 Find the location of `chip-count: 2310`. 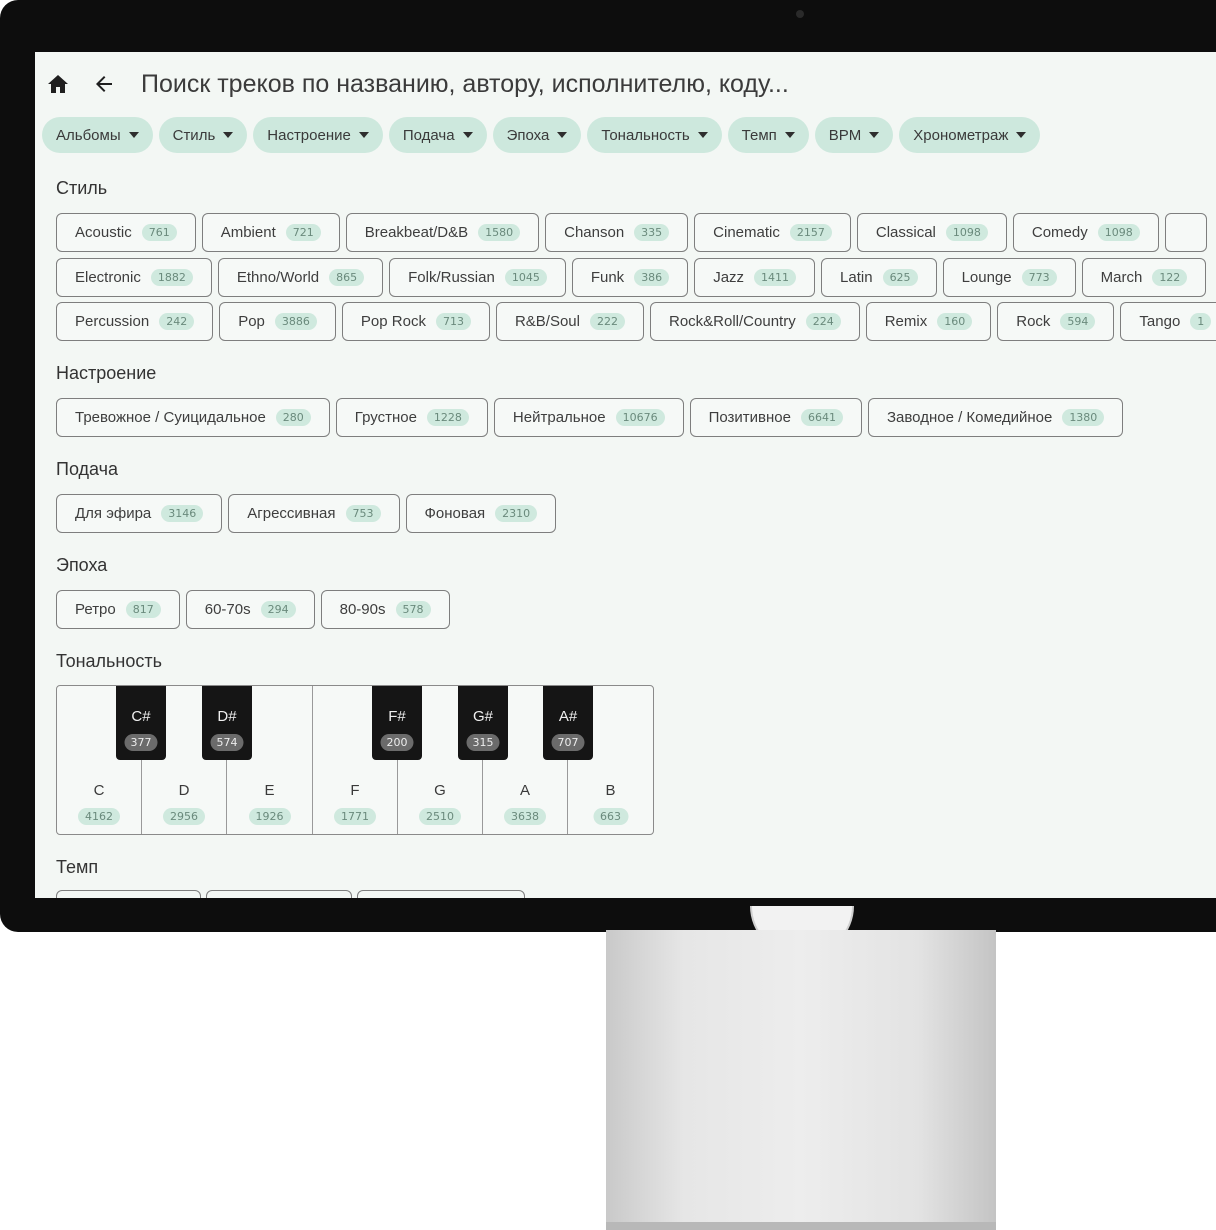

chip-count: 2310 is located at coordinates (516, 513).